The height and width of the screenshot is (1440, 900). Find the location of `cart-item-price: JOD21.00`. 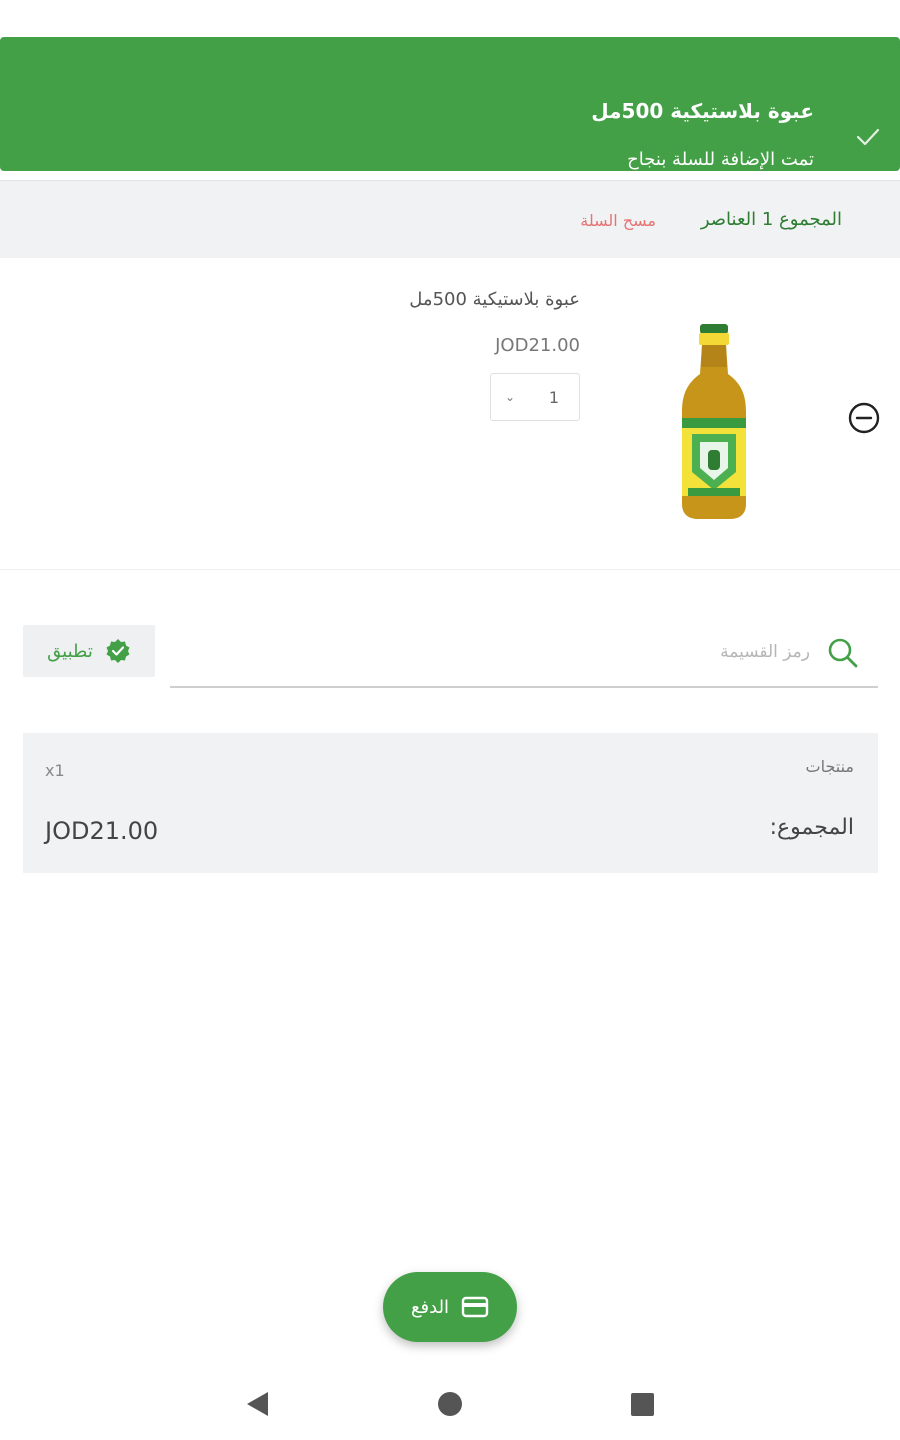

cart-item-price: JOD21.00 is located at coordinates (537, 345).